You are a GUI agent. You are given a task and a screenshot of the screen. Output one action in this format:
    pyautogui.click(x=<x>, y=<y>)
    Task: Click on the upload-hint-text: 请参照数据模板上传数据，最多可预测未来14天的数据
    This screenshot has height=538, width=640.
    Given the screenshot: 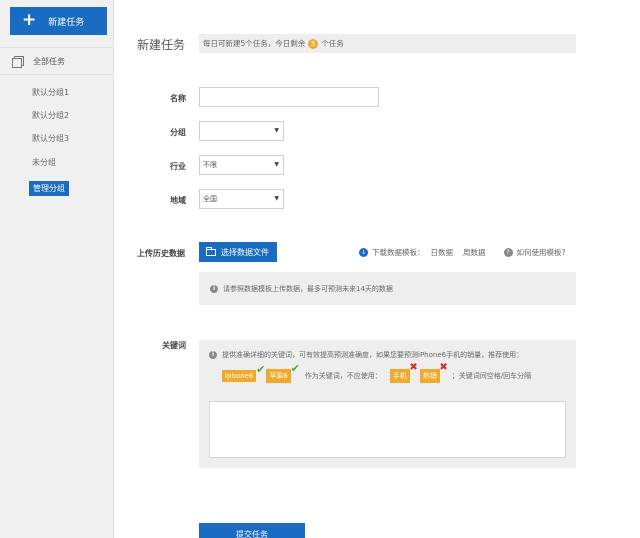 What is the action you would take?
    pyautogui.click(x=308, y=288)
    